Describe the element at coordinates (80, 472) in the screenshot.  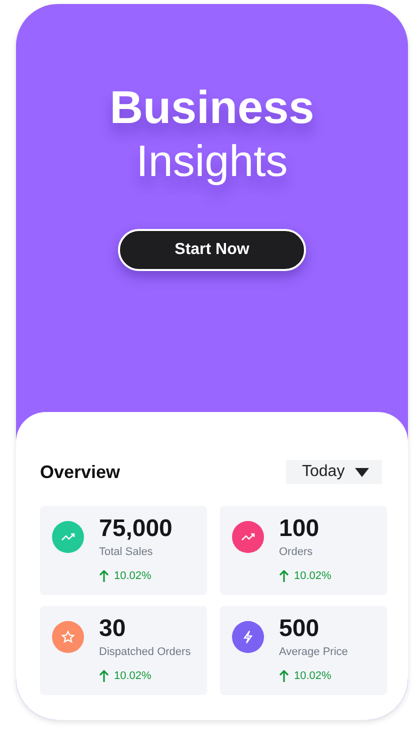
I see `overview-title: Overview` at that location.